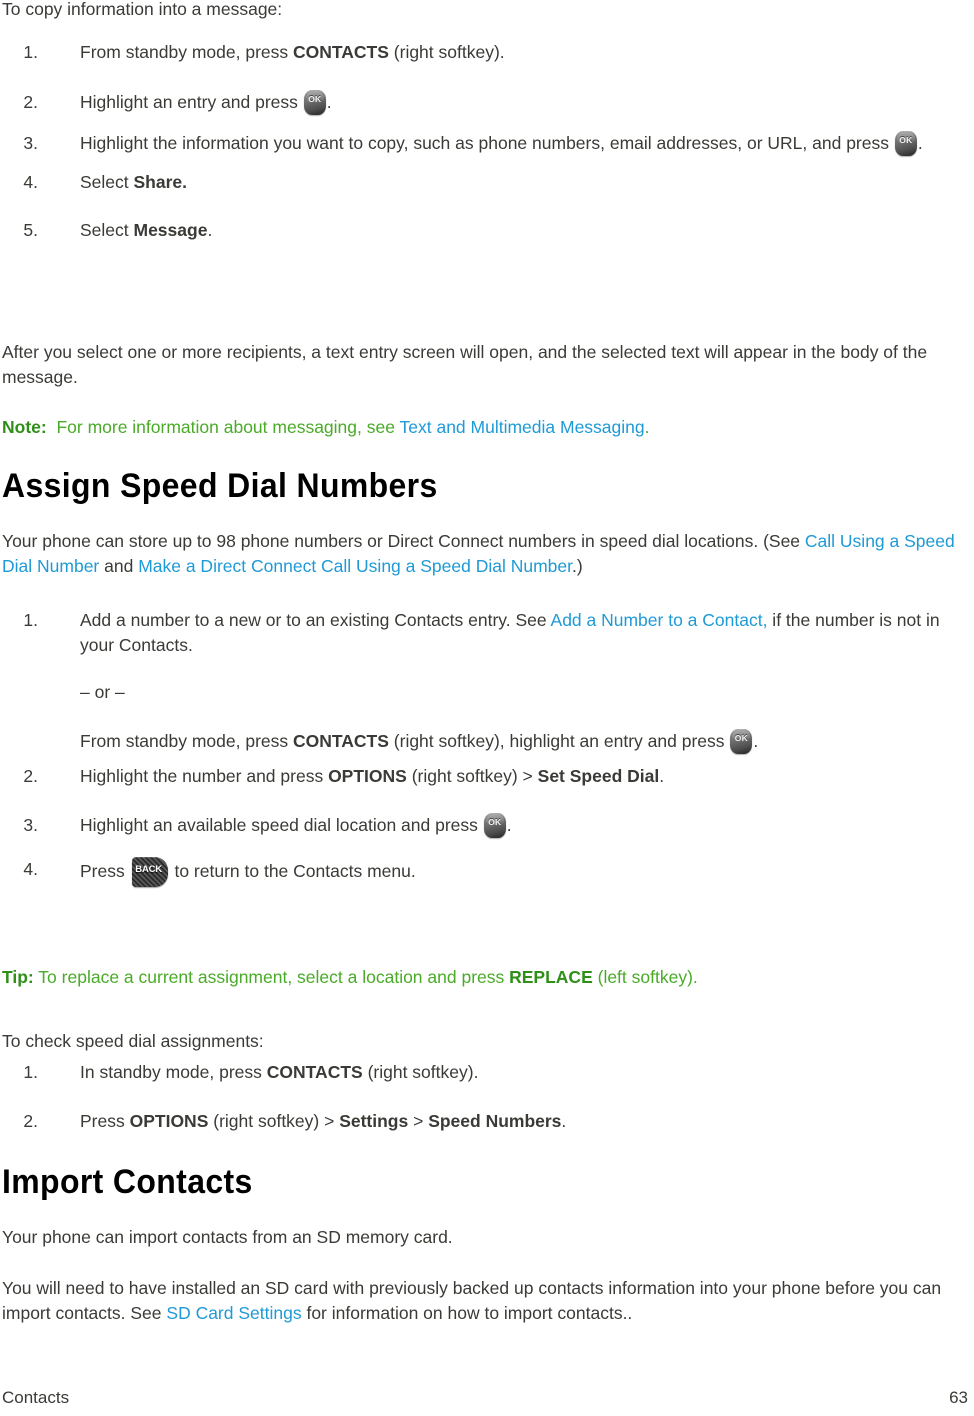 The width and height of the screenshot is (974, 1416). I want to click on link-add-a-number-to-a-contact: Add a Number to a Contact,, so click(659, 620).